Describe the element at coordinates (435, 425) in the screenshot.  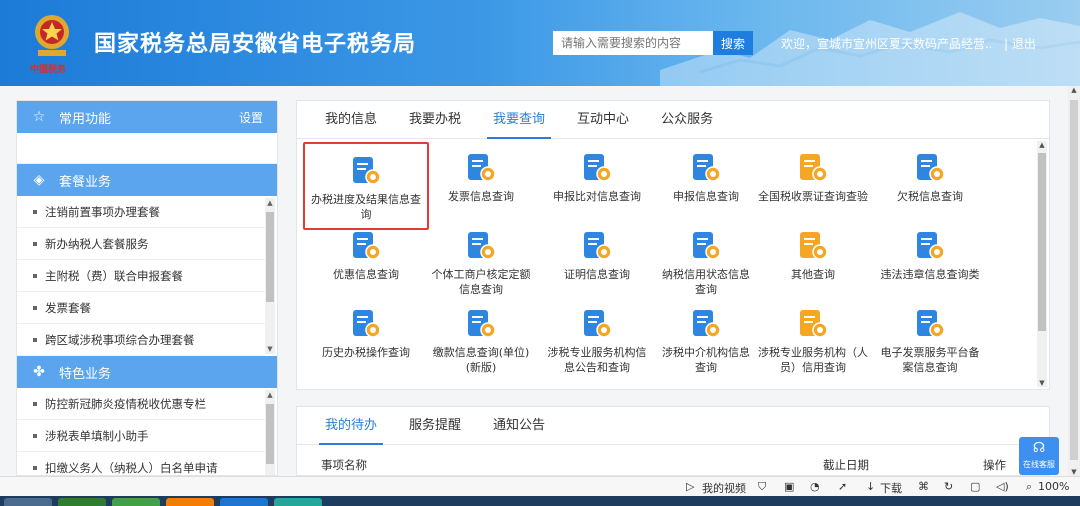
I see `tab-service-reminder: 服务提醒` at that location.